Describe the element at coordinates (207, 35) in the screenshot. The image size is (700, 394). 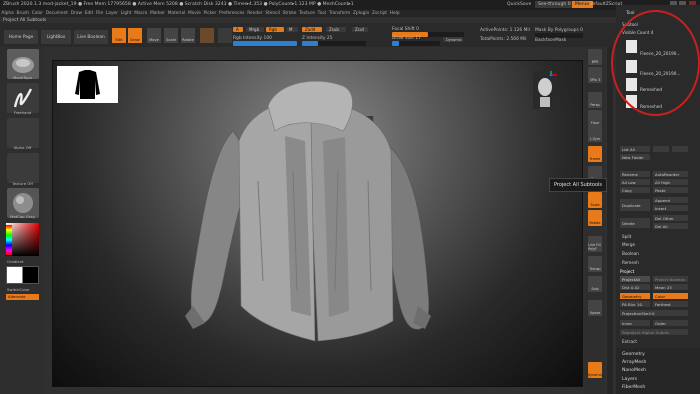
I see `material-sphere-icon` at that location.